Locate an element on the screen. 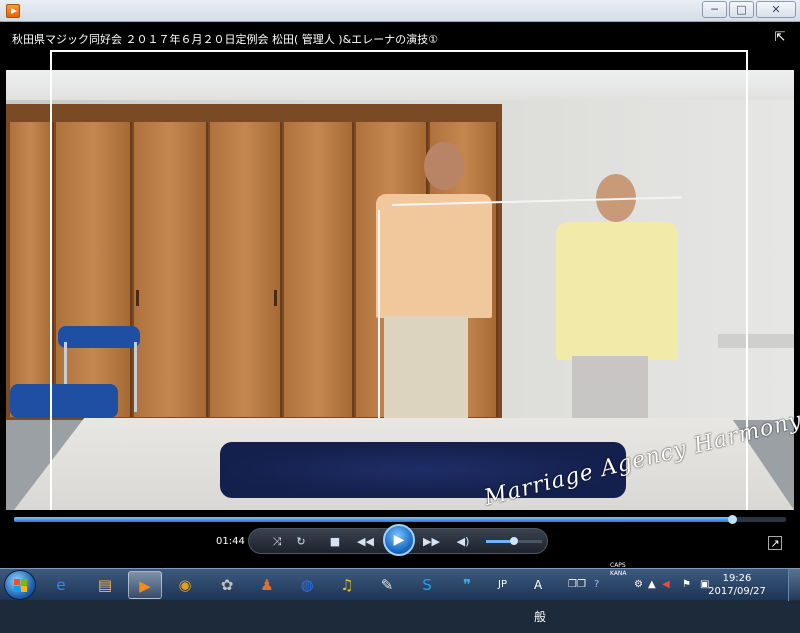  taskbar-ie-button: e is located at coordinates (61, 585).